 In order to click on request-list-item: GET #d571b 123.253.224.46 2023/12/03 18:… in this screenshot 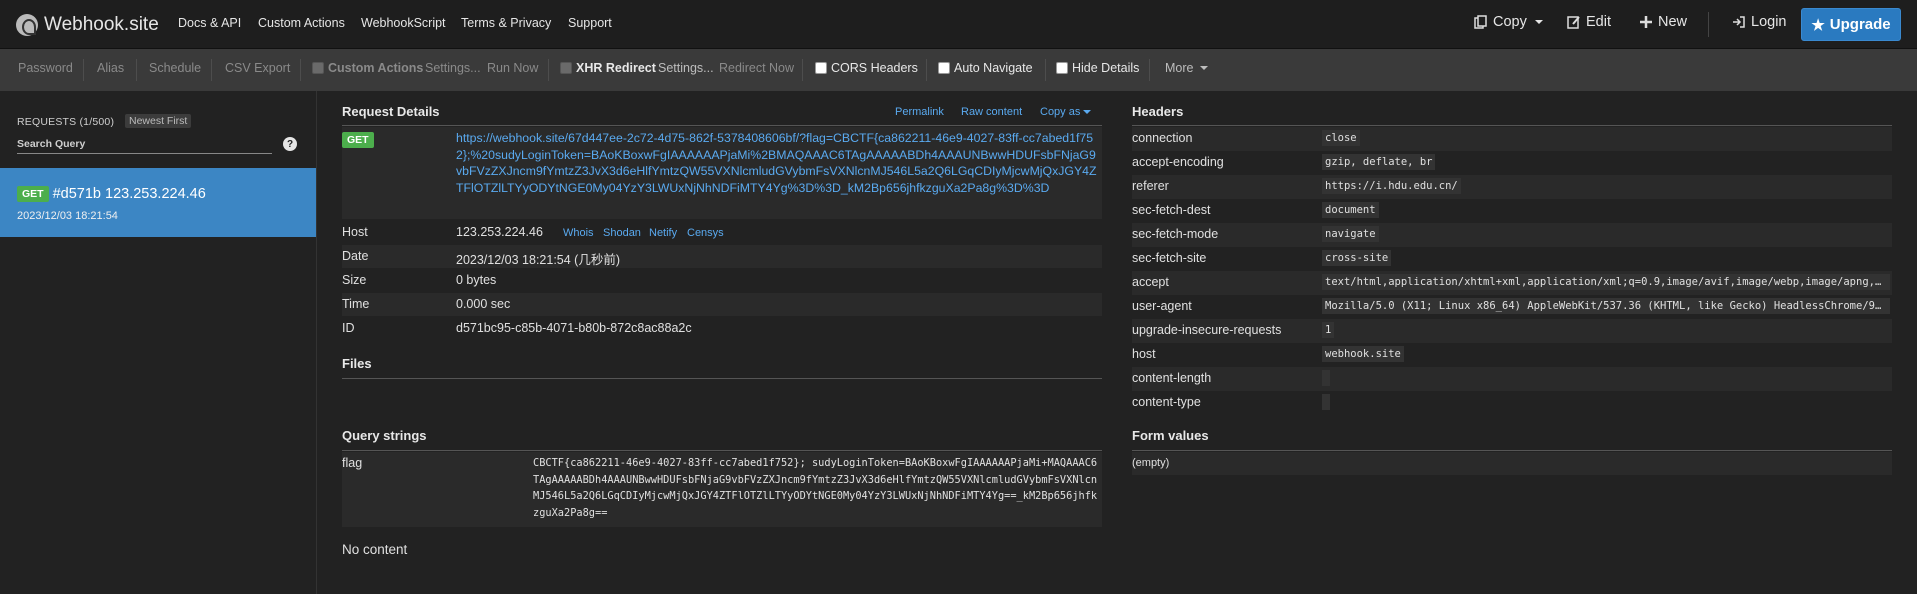, I will do `click(158, 202)`.